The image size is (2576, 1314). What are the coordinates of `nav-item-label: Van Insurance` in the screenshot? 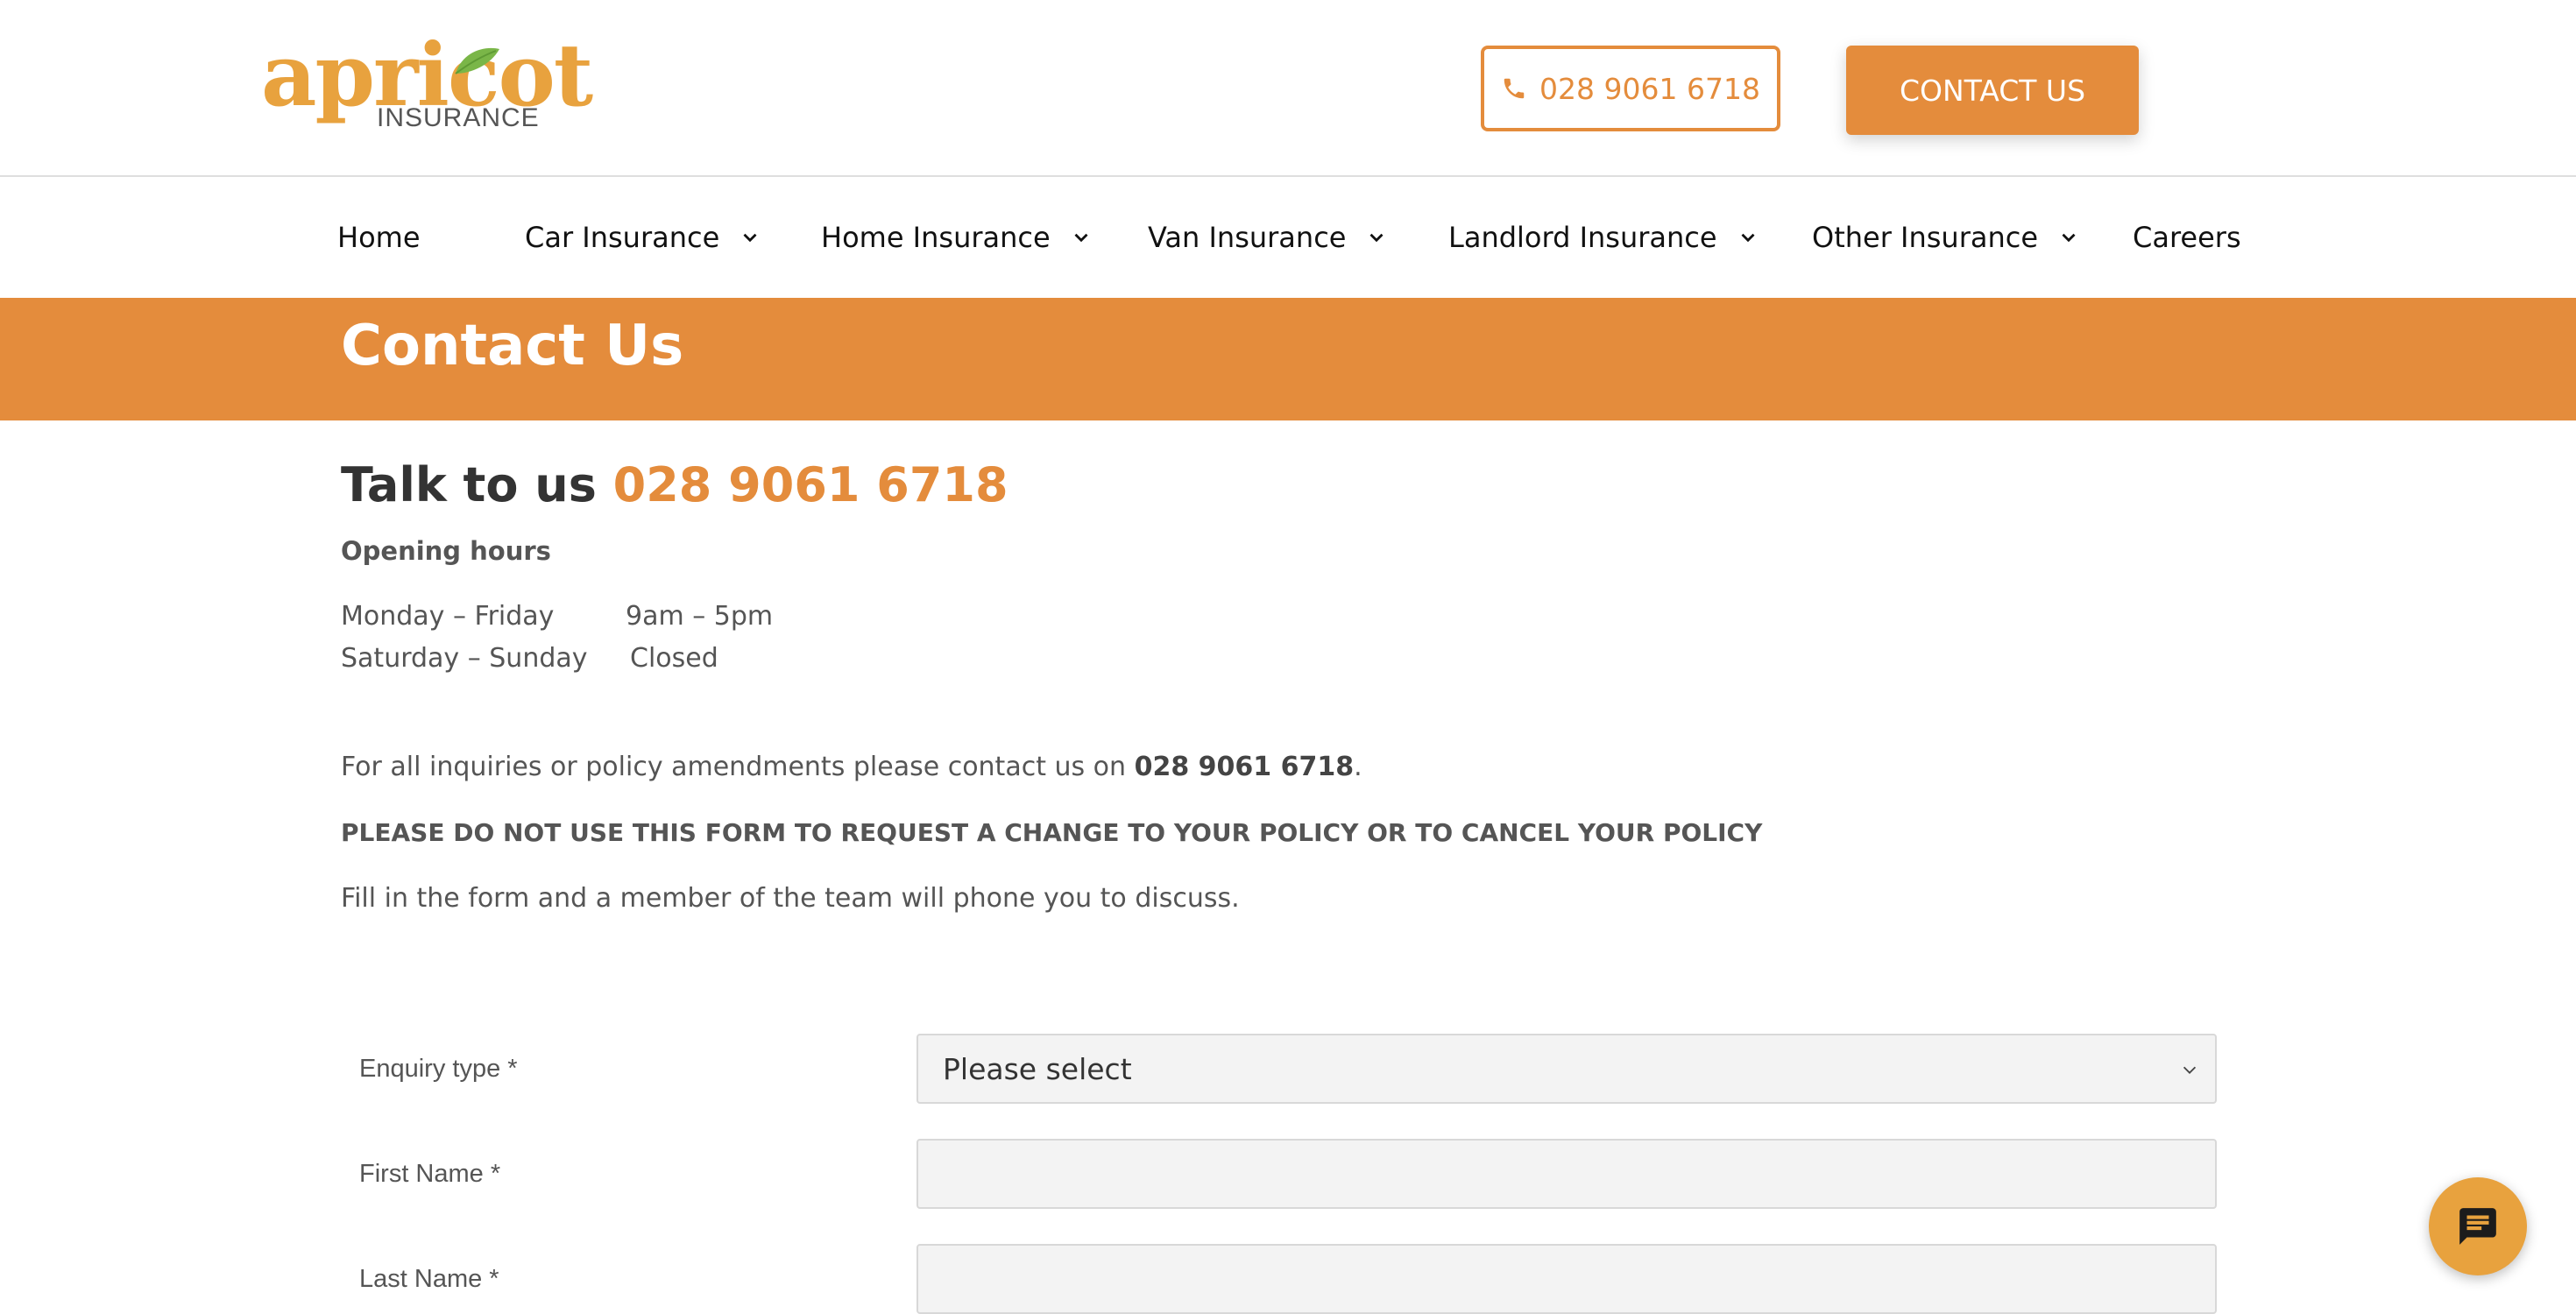 It's located at (1247, 238).